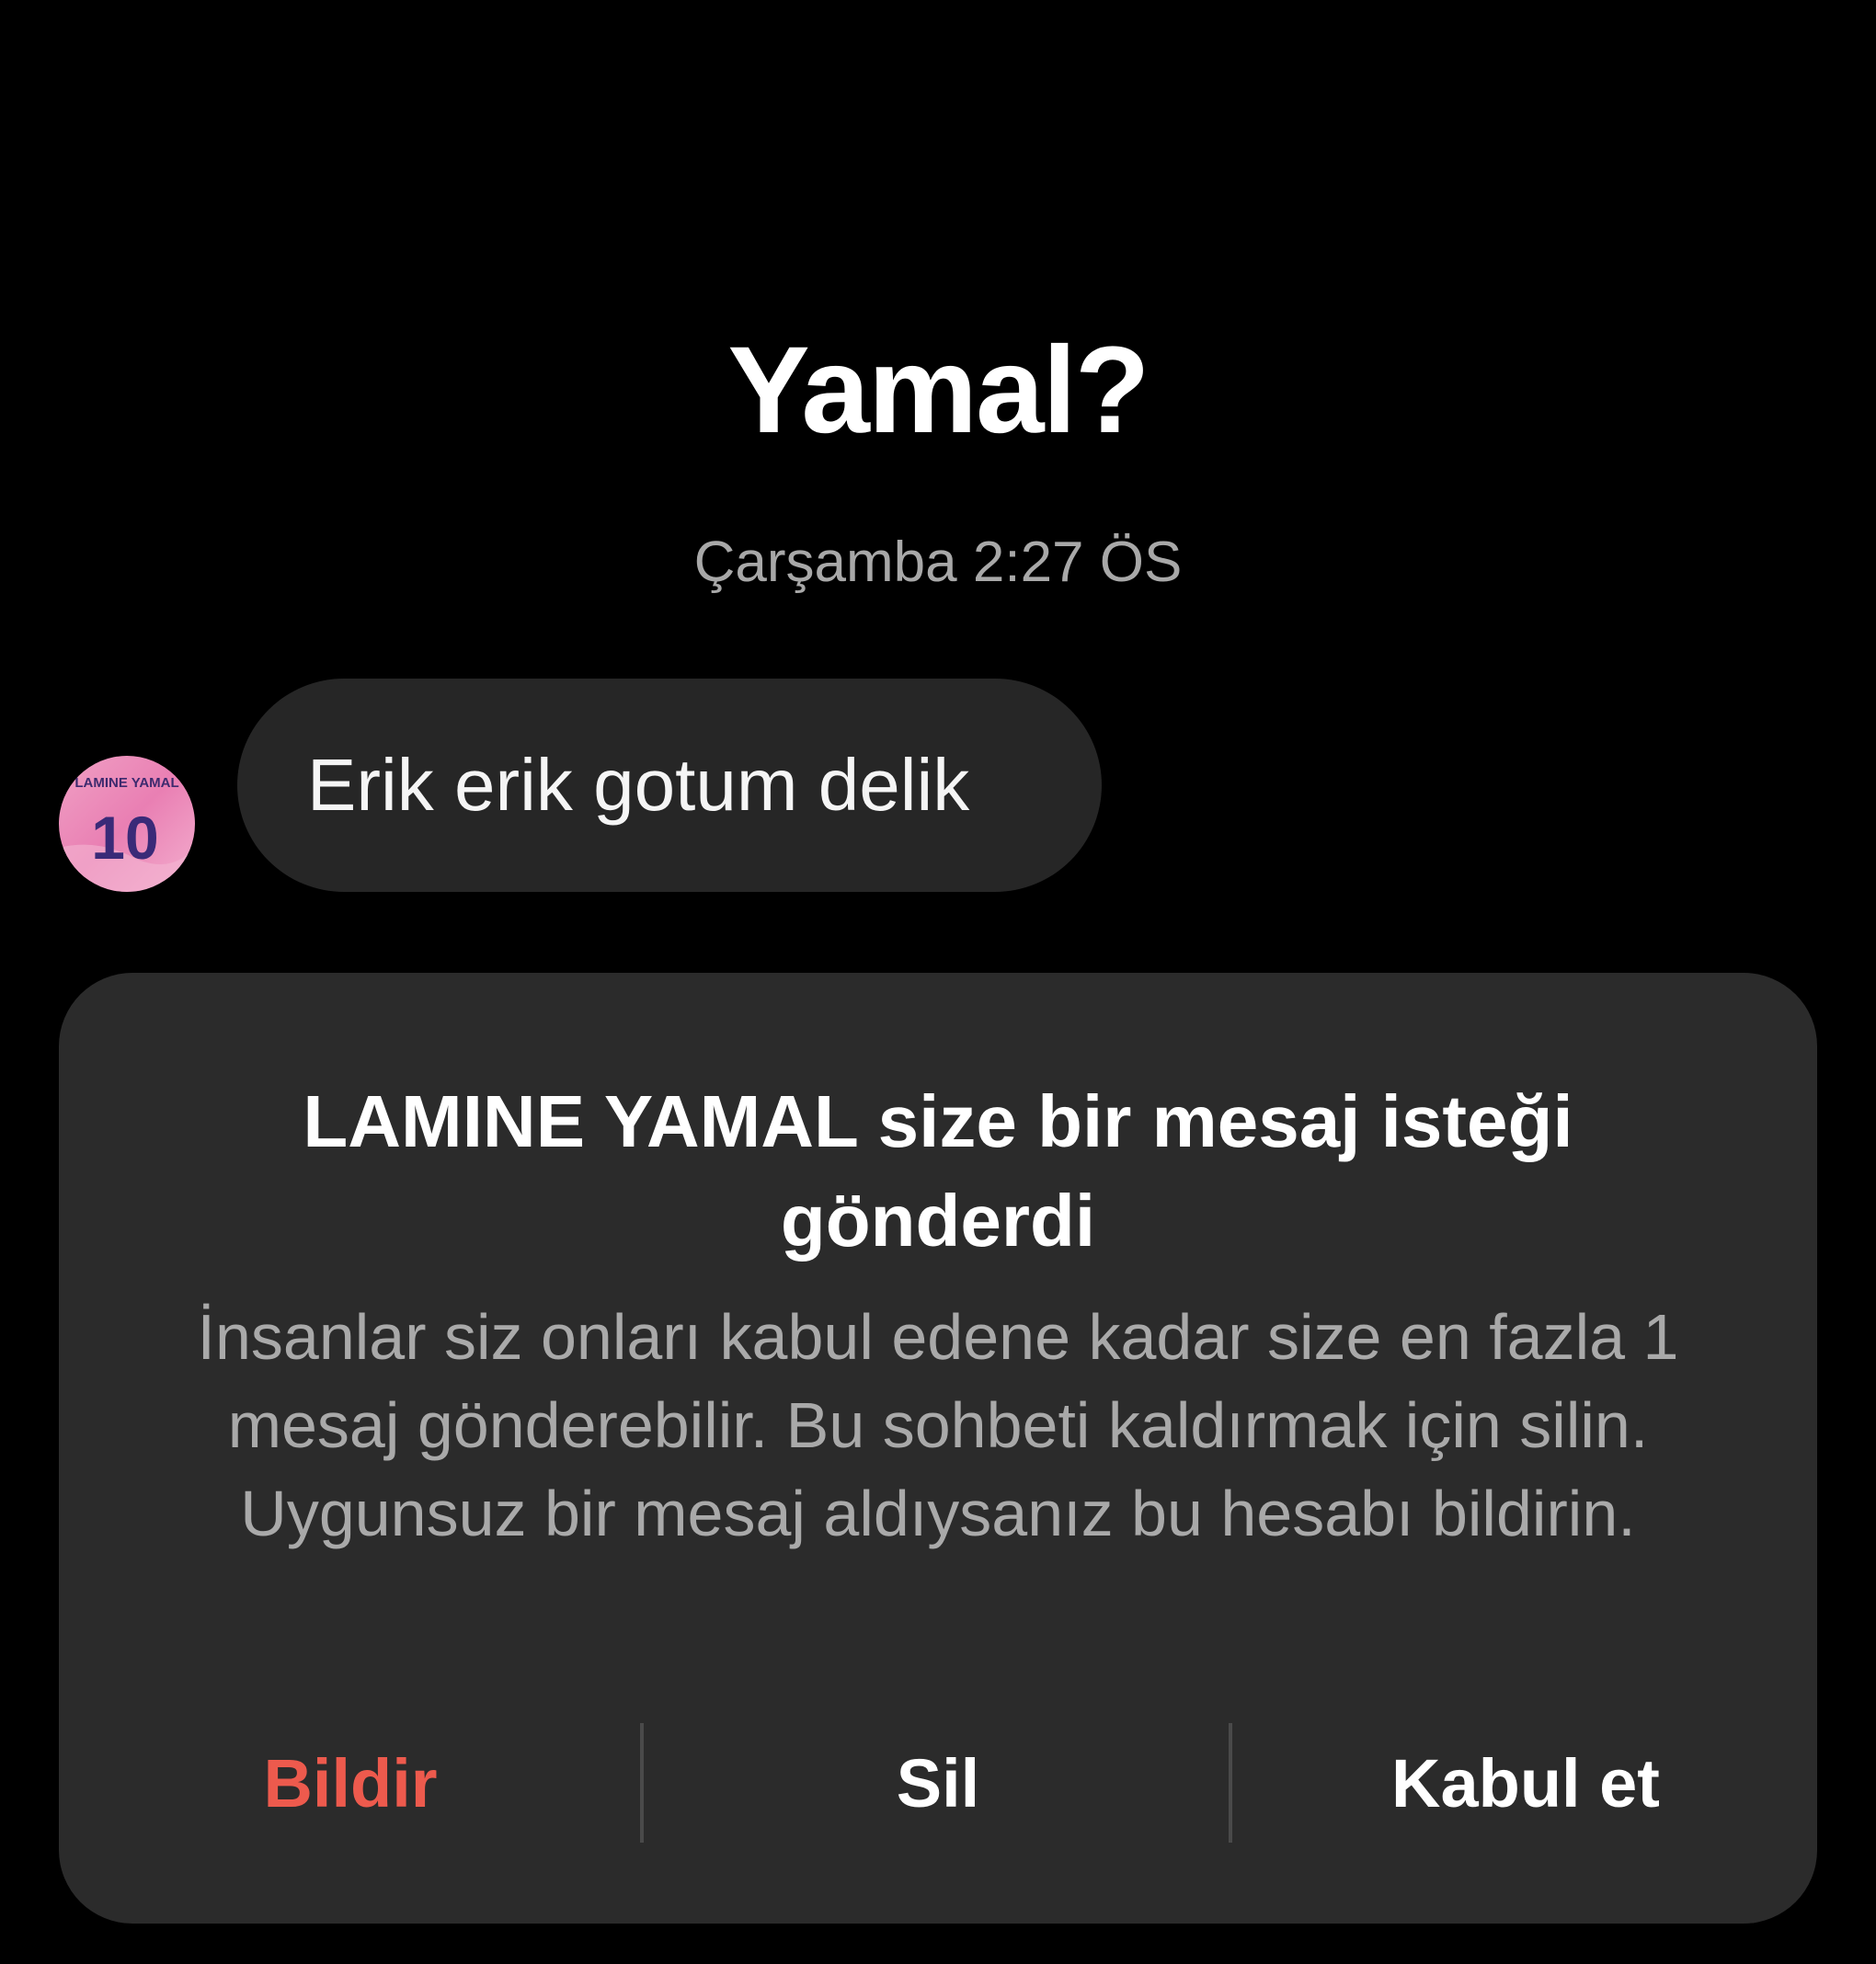 This screenshot has height=1964, width=1876. I want to click on request-actions: Bildir Sil Kabul et, so click(938, 1783).